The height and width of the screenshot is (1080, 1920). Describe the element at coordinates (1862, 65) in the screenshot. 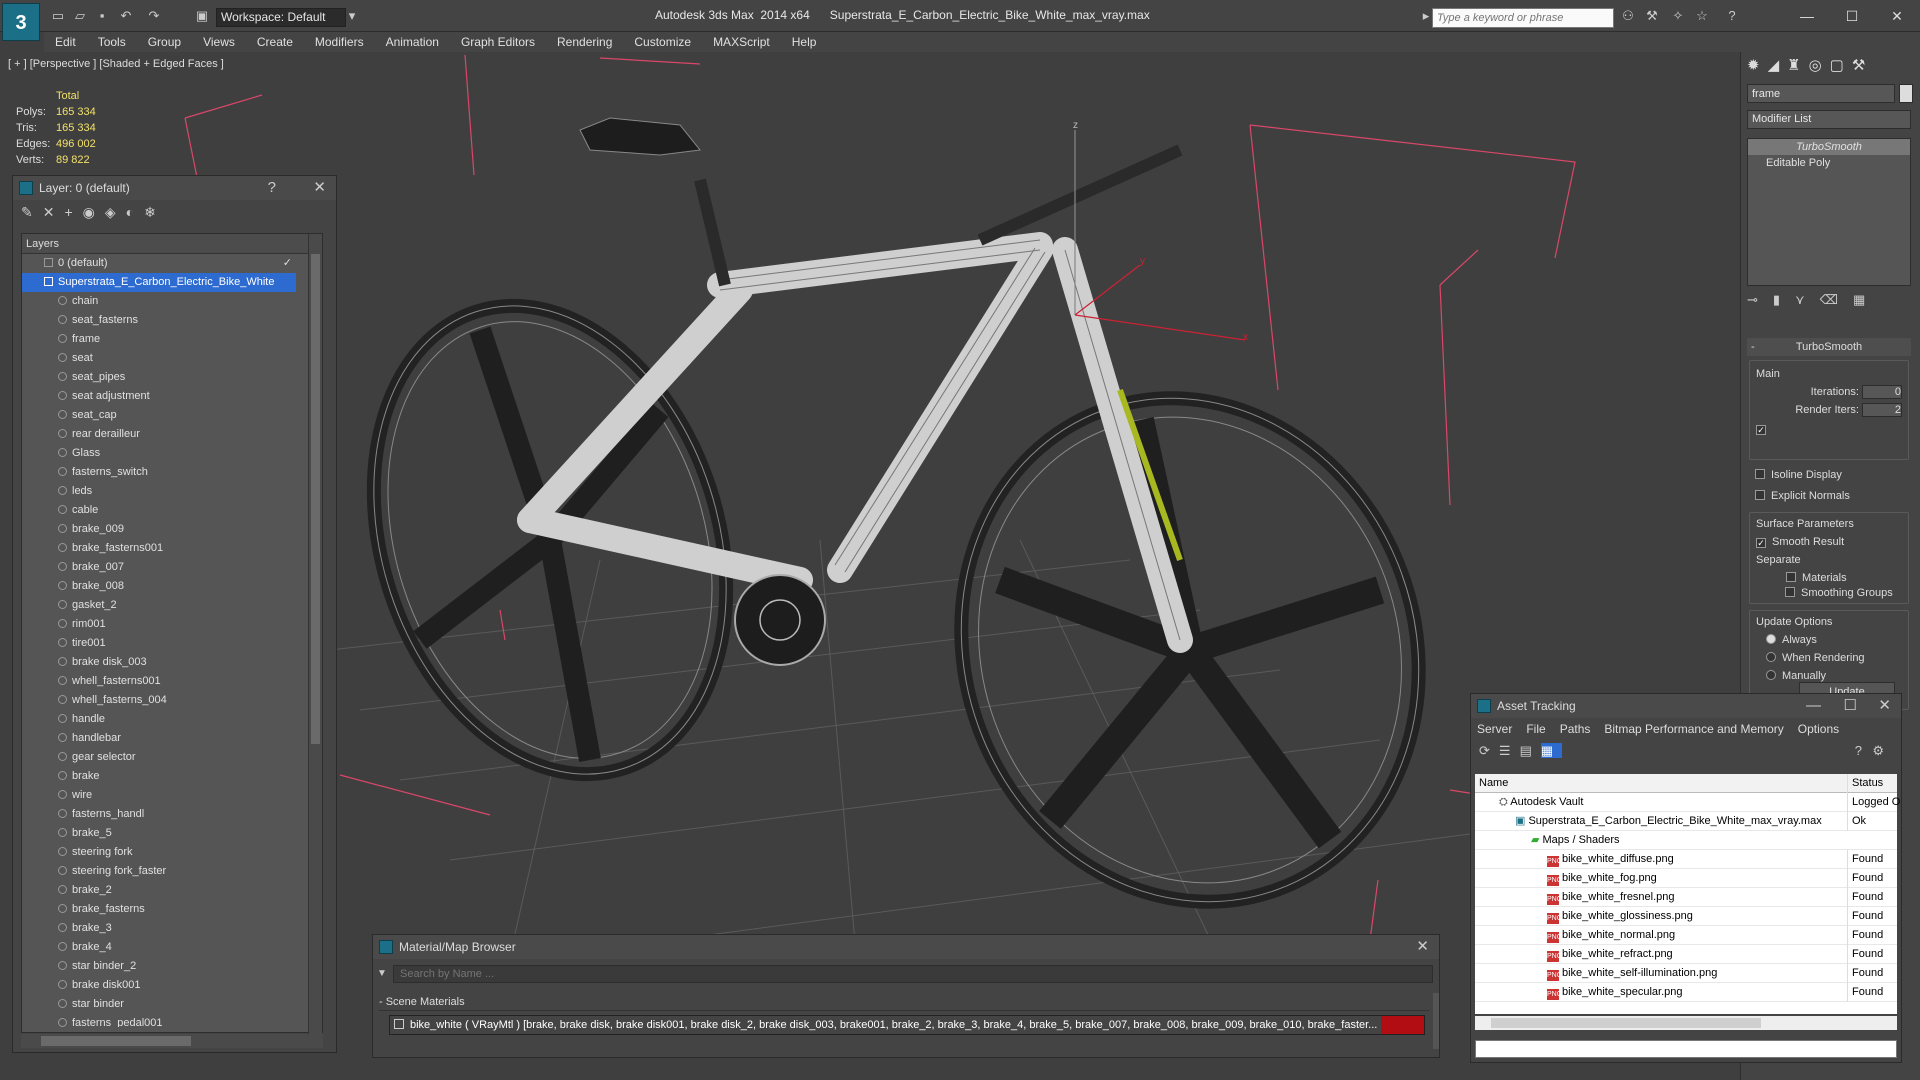

I see `utilities-tab-icon: ⚒` at that location.